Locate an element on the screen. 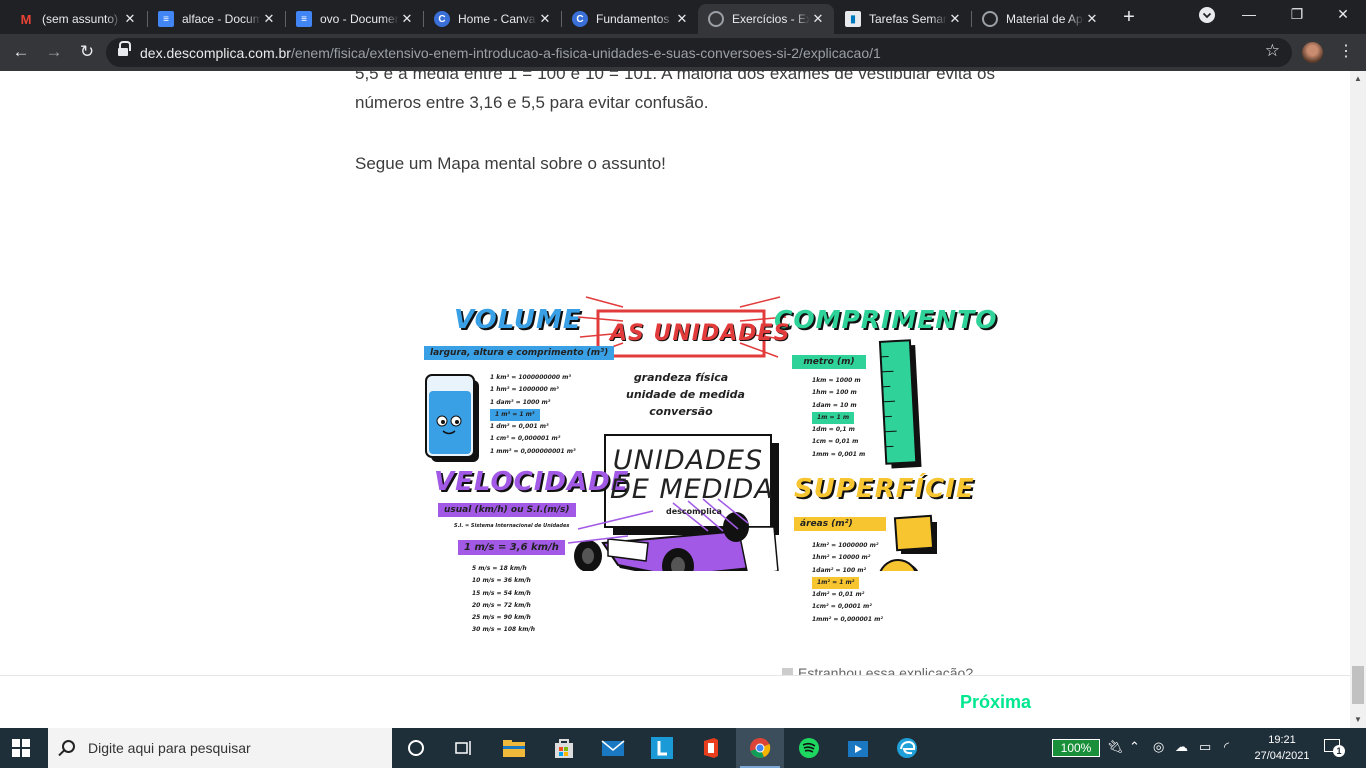 Image resolution: width=1366 pixels, height=768 pixels. maximize-button: ❐ is located at coordinates (1297, 14).